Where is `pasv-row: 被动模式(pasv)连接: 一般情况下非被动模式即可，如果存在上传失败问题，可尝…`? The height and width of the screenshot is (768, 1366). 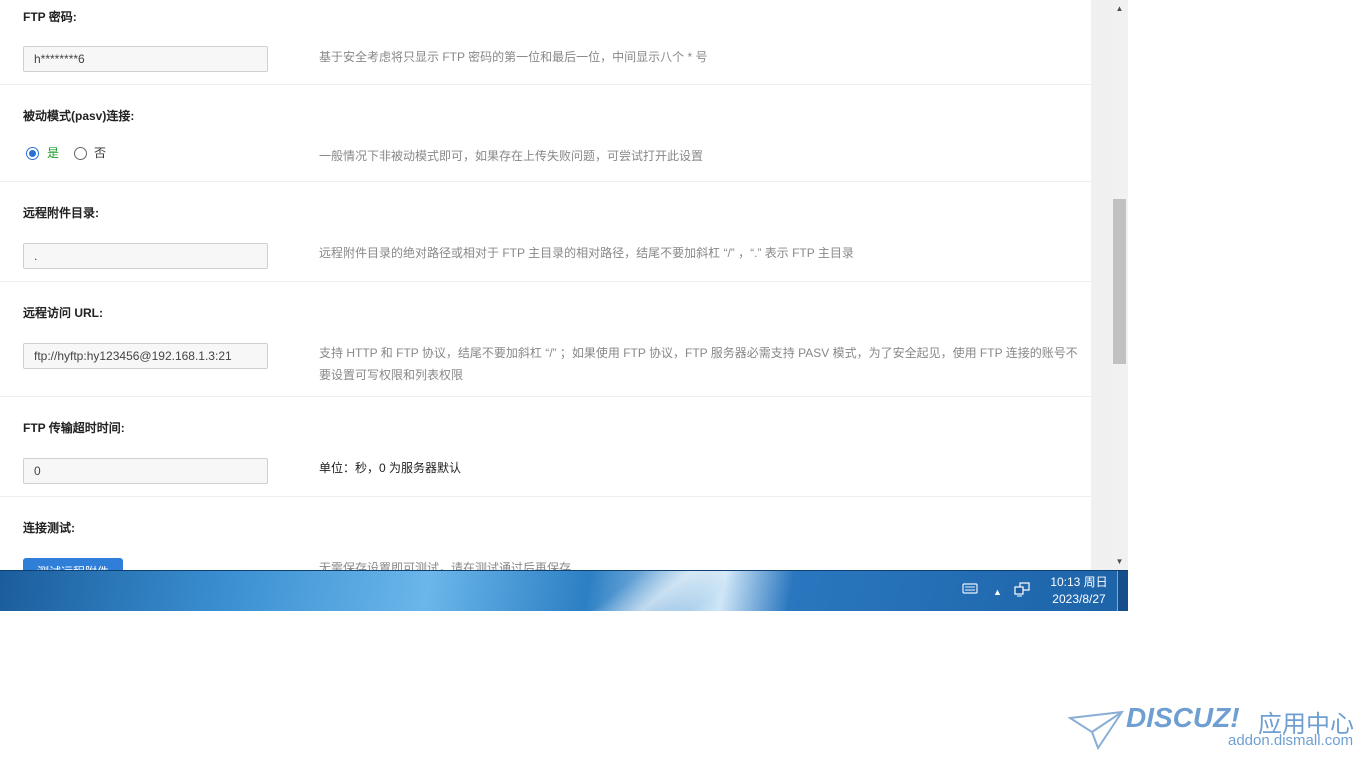
pasv-row: 被动模式(pasv)连接: 一般情况下非被动模式即可，如果存在上传失败问题，可尝… is located at coordinates (545, 133).